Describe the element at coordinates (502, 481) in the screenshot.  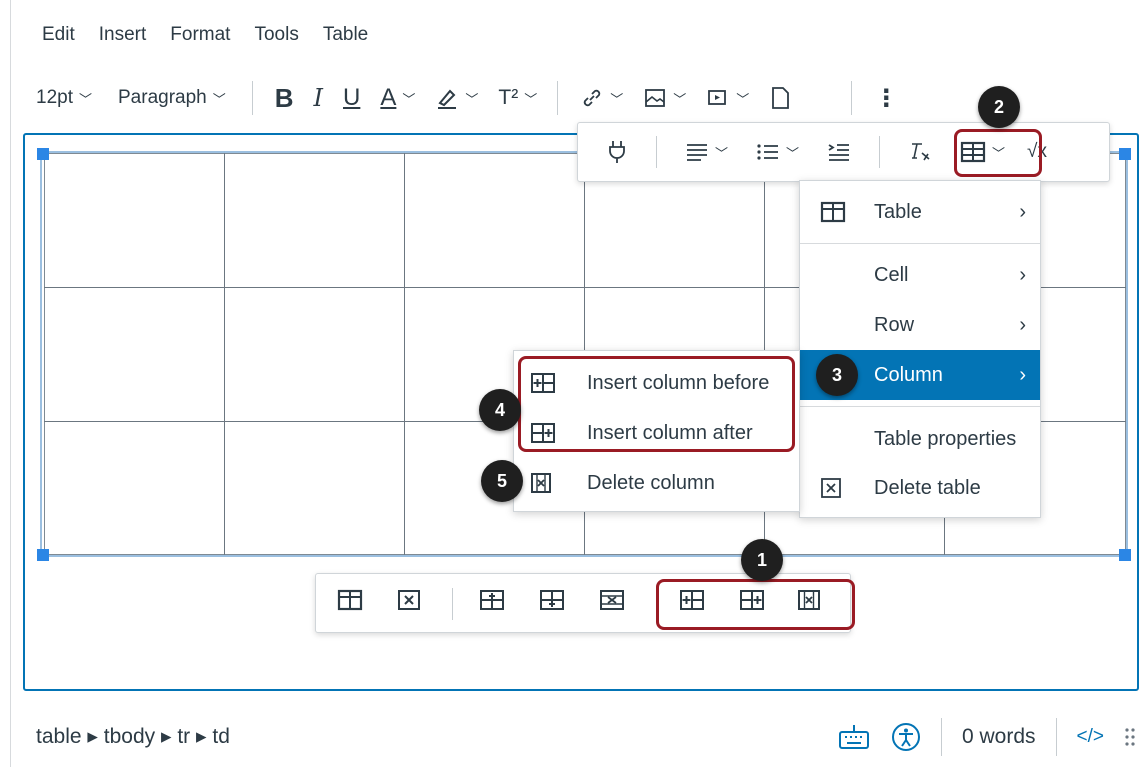
I see `step-badge-5: 5` at that location.